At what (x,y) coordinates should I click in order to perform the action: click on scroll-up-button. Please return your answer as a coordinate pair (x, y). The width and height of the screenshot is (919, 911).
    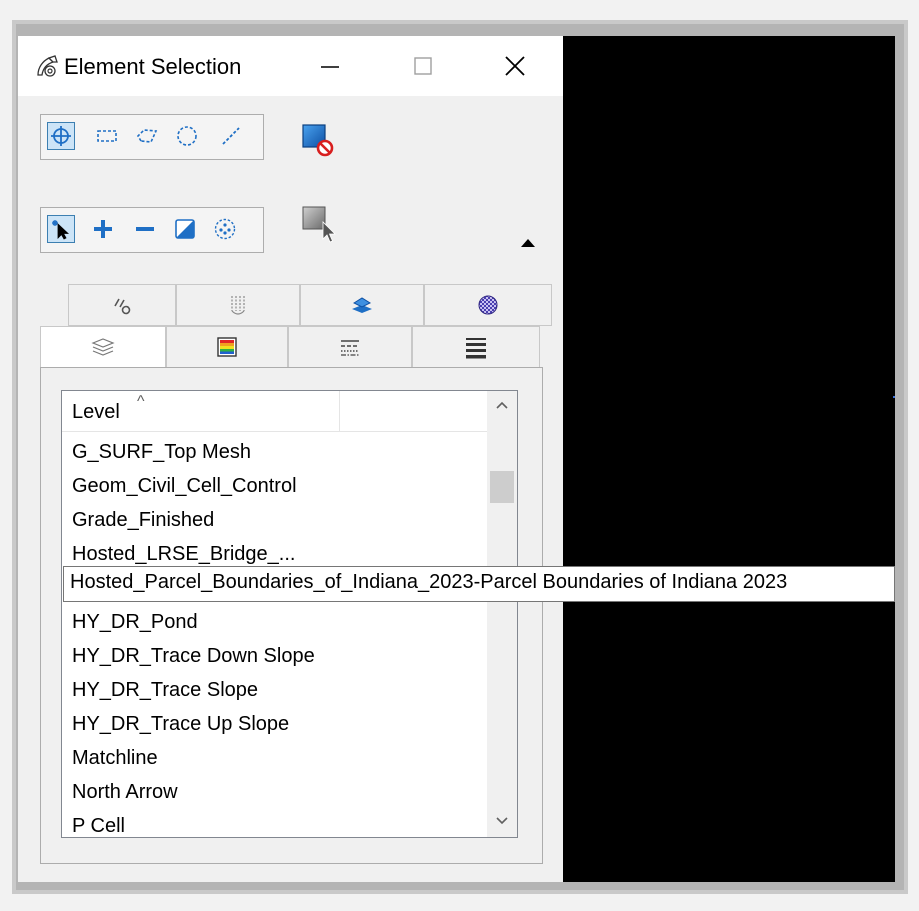
    Looking at the image, I should click on (502, 406).